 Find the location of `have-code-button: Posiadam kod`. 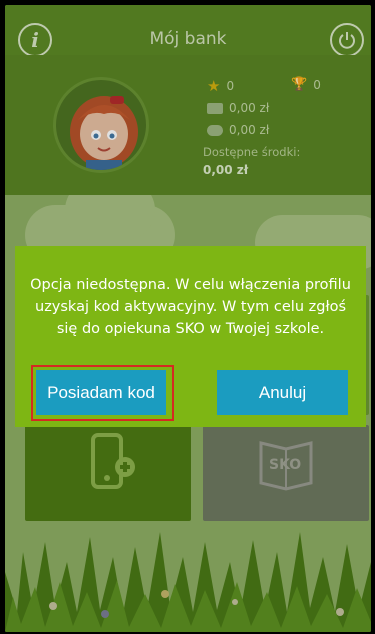

have-code-button: Posiadam kod is located at coordinates (101, 392).